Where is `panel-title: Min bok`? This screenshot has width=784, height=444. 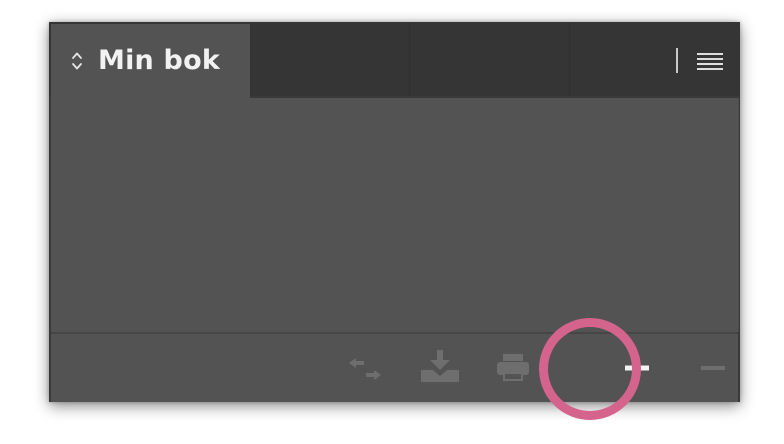 panel-title: Min bok is located at coordinates (159, 60).